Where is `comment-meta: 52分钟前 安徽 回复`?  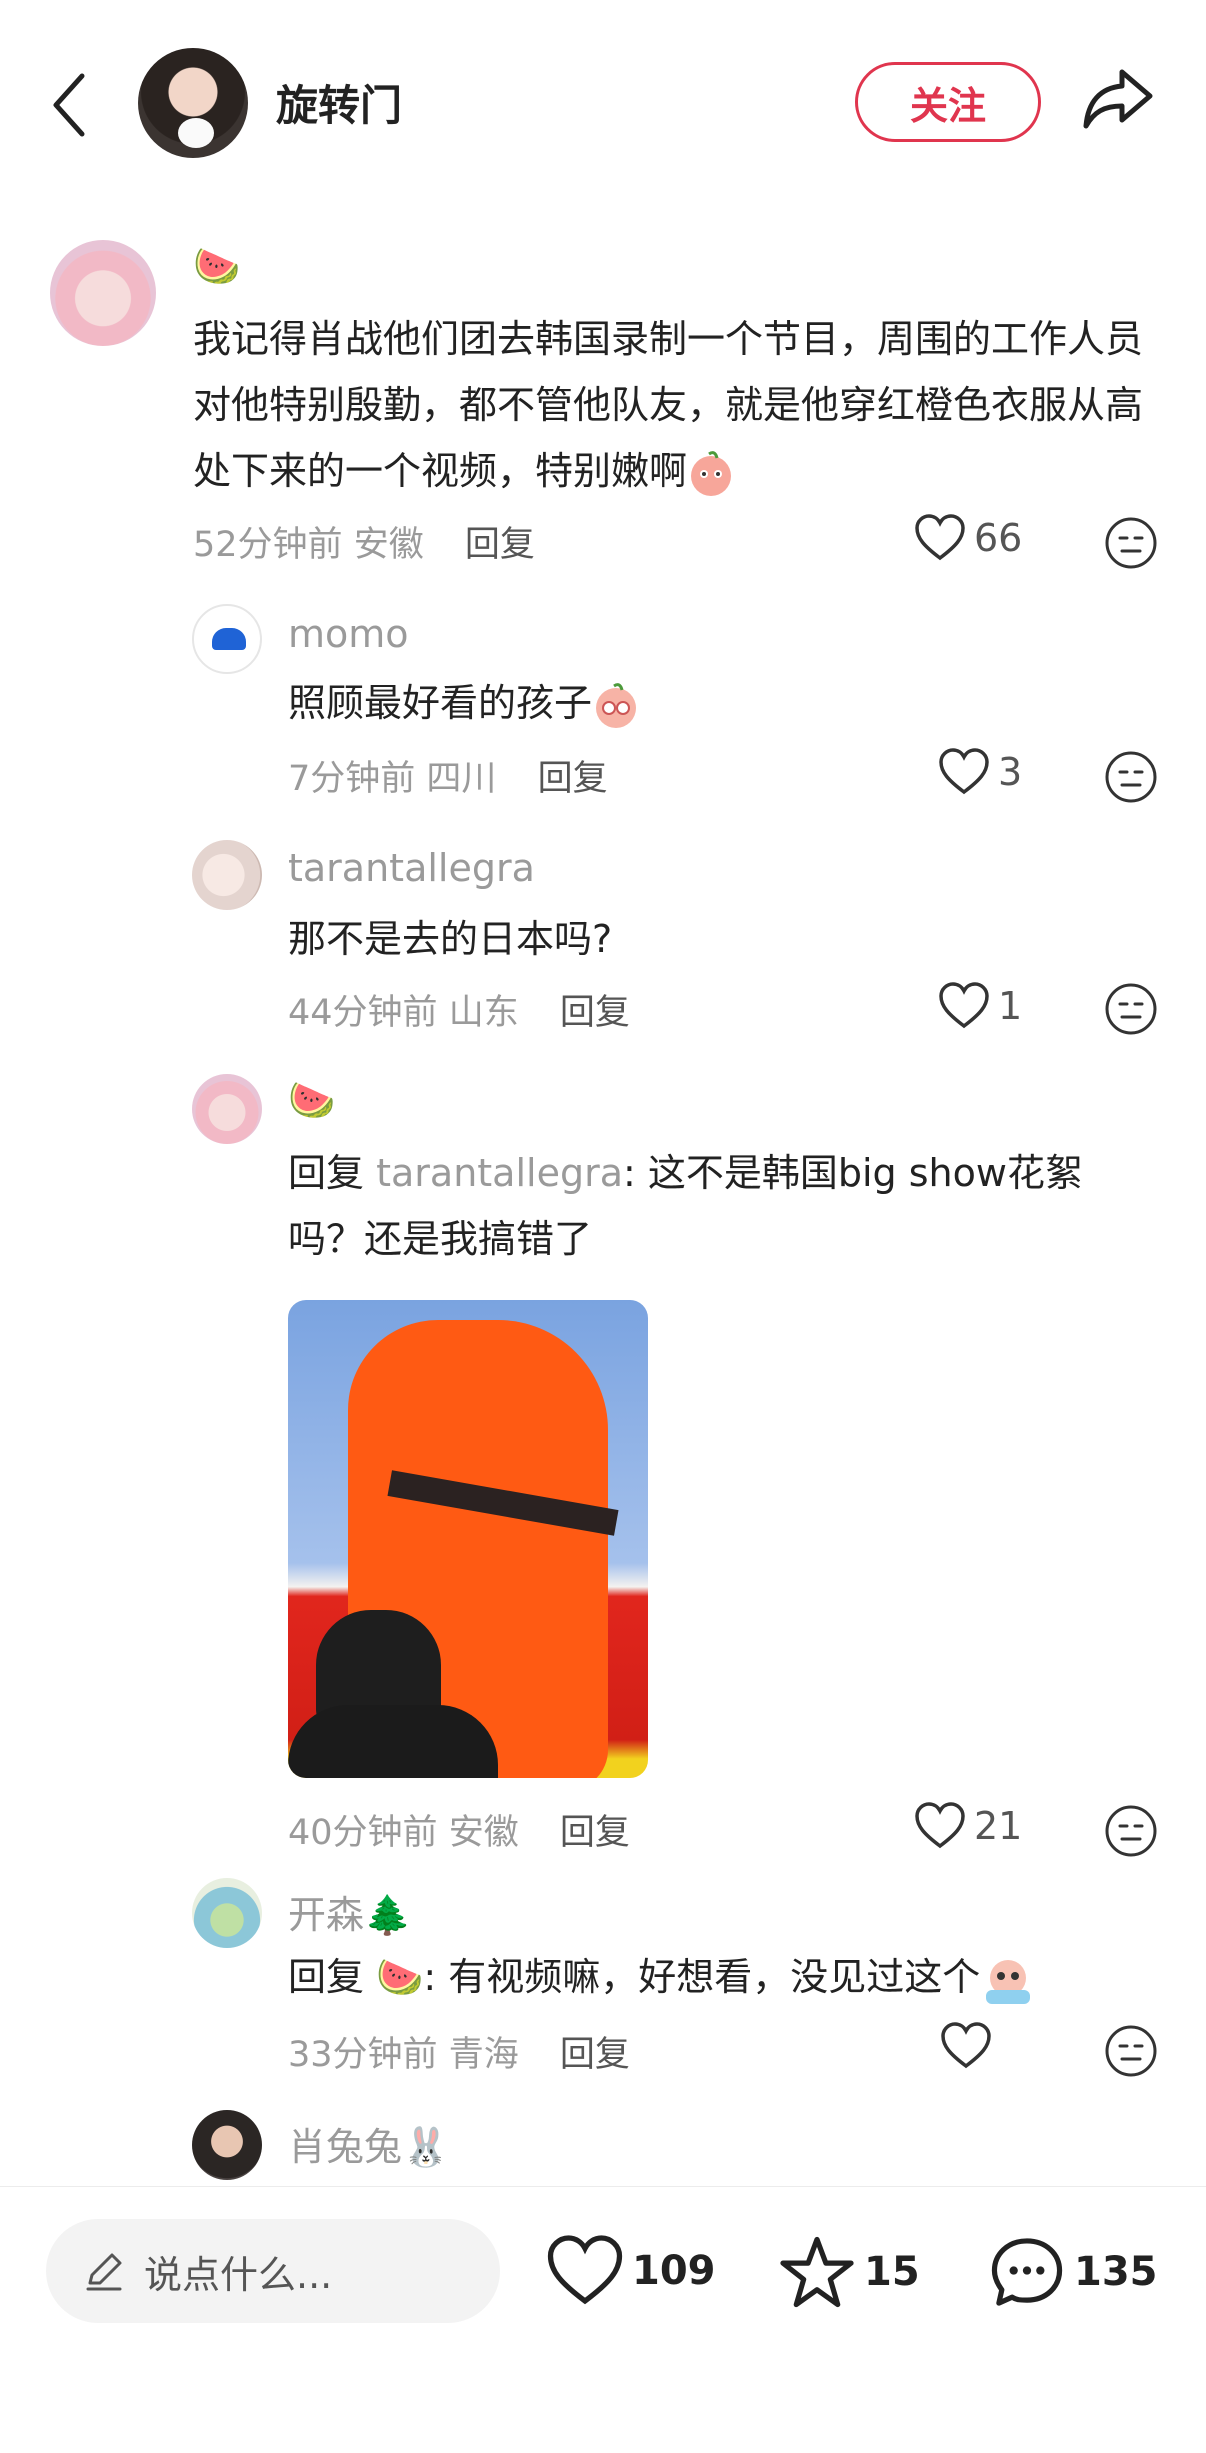
comment-meta: 52分钟前 安徽 回复 is located at coordinates (364, 541).